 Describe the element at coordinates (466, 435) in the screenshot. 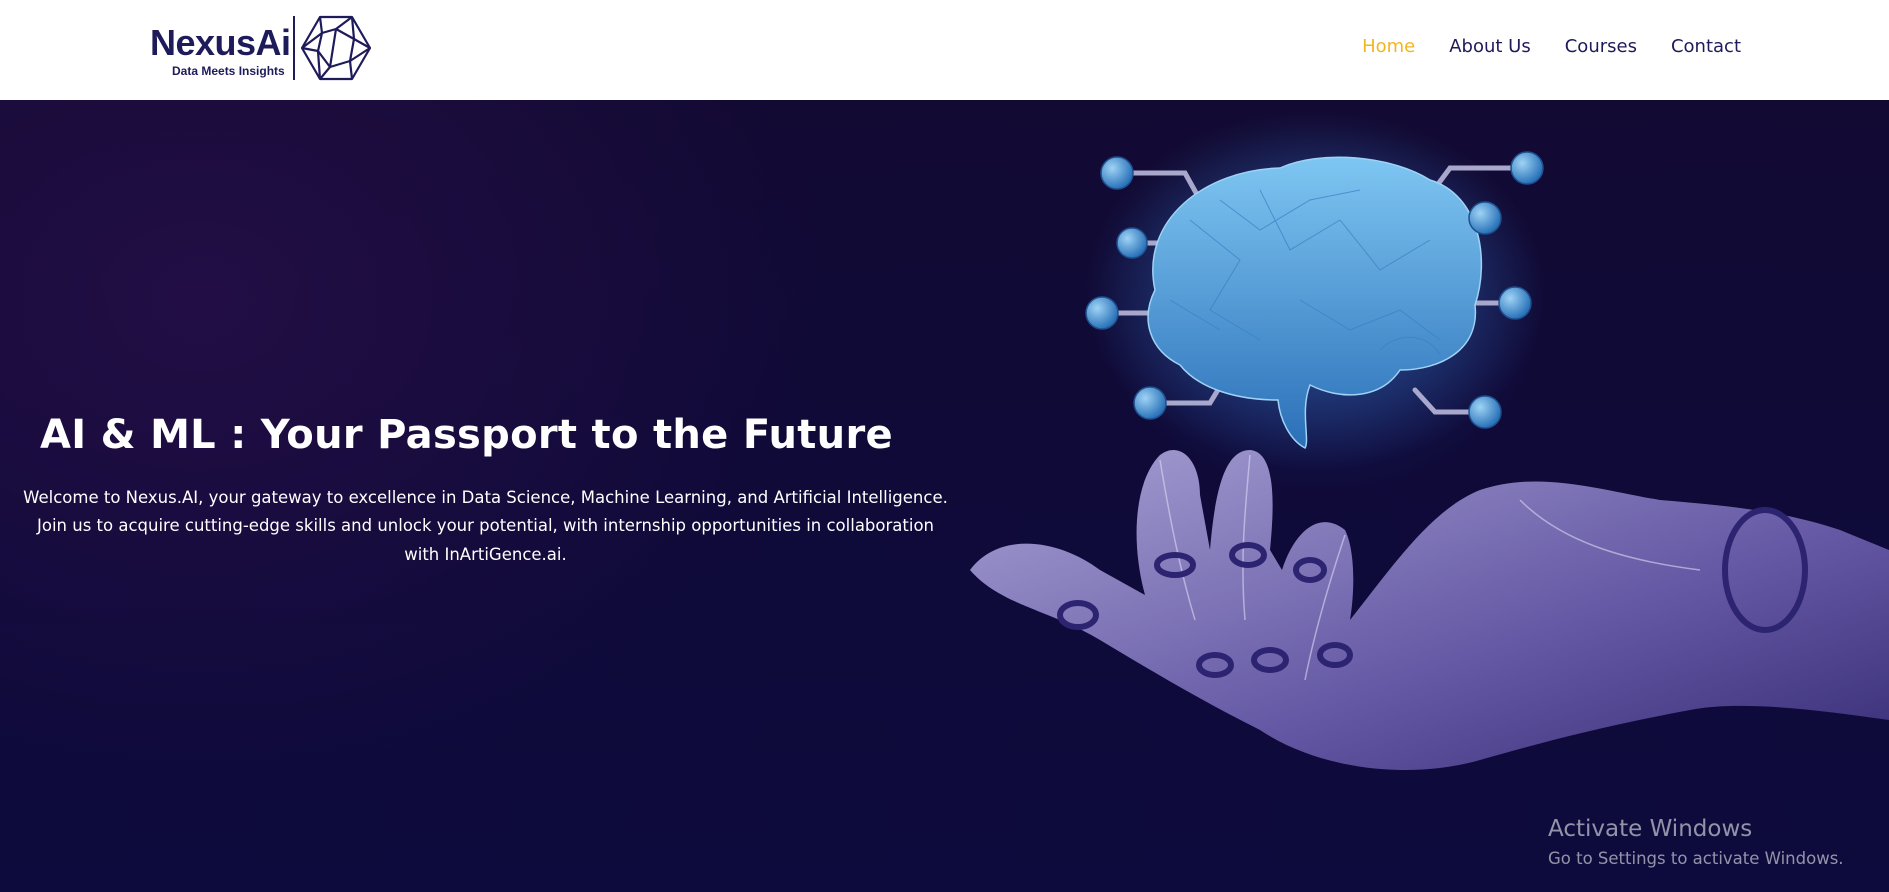

I see `hero-title: AI & ML : Your Passport to the Future` at that location.